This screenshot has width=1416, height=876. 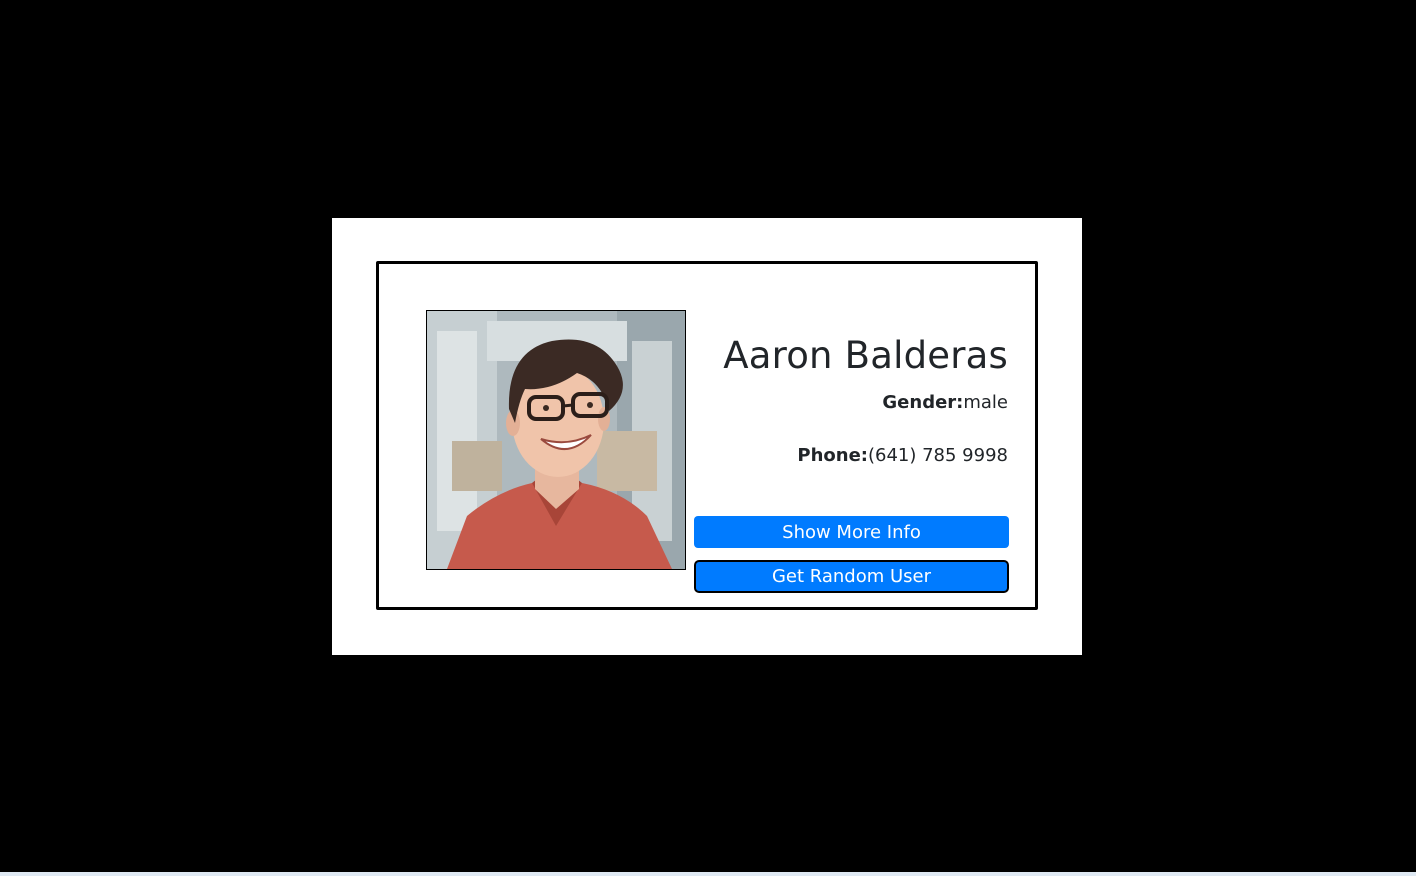 I want to click on gender-value: male, so click(x=985, y=403).